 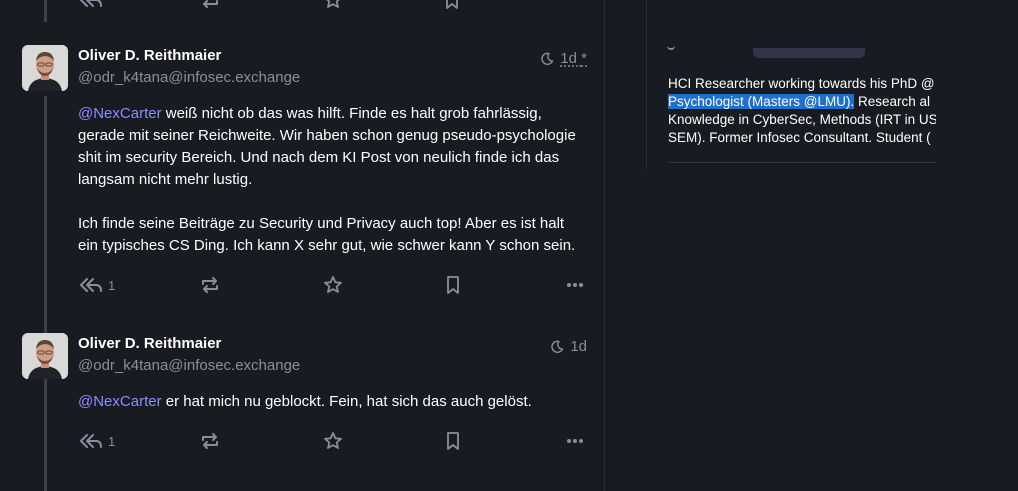 I want to click on profile-link-icon, so click(x=671, y=47).